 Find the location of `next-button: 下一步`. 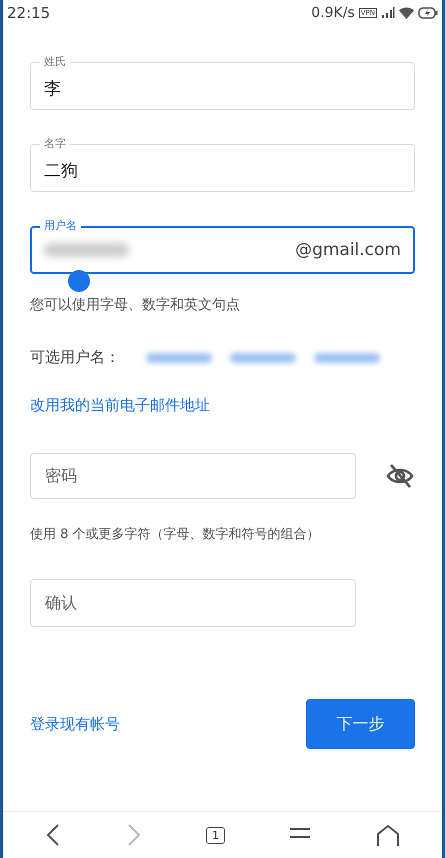

next-button: 下一步 is located at coordinates (360, 724).